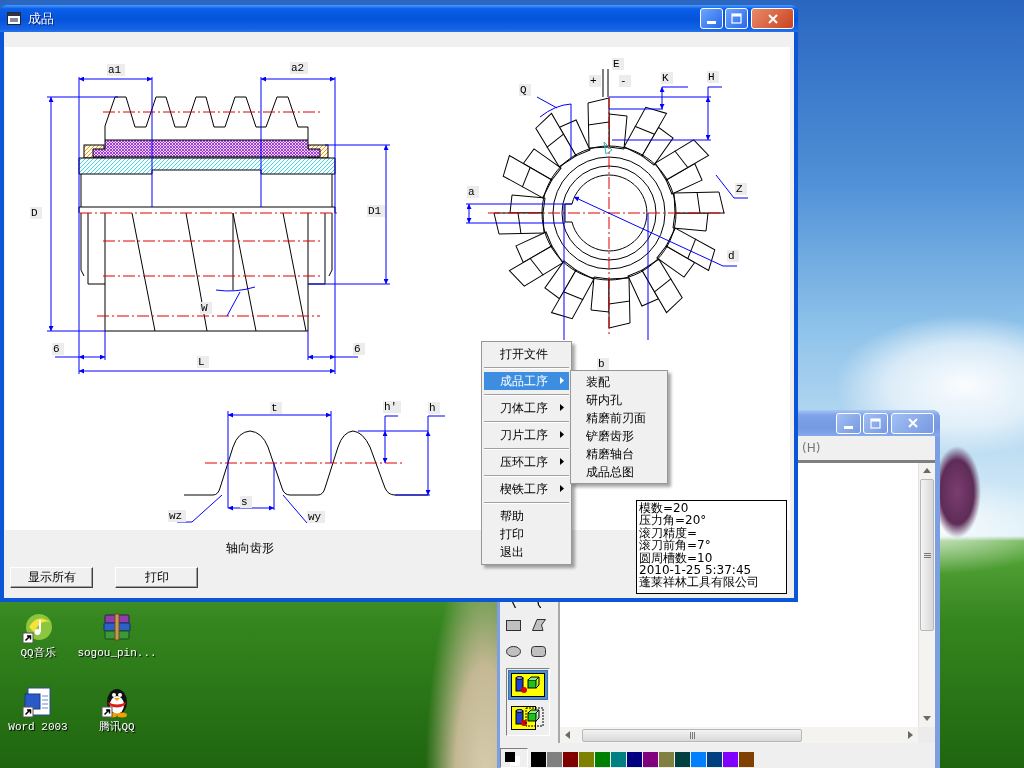 This screenshot has height=768, width=1024. Describe the element at coordinates (510, 757) in the screenshot. I see `foreground-color-swatch` at that location.